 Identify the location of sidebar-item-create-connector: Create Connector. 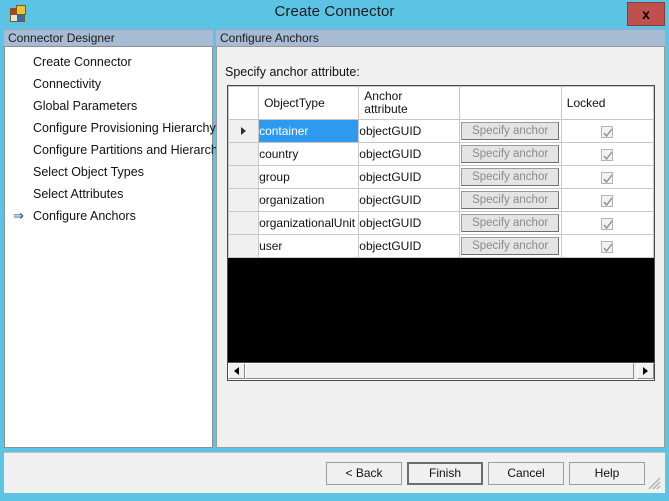
(108, 62).